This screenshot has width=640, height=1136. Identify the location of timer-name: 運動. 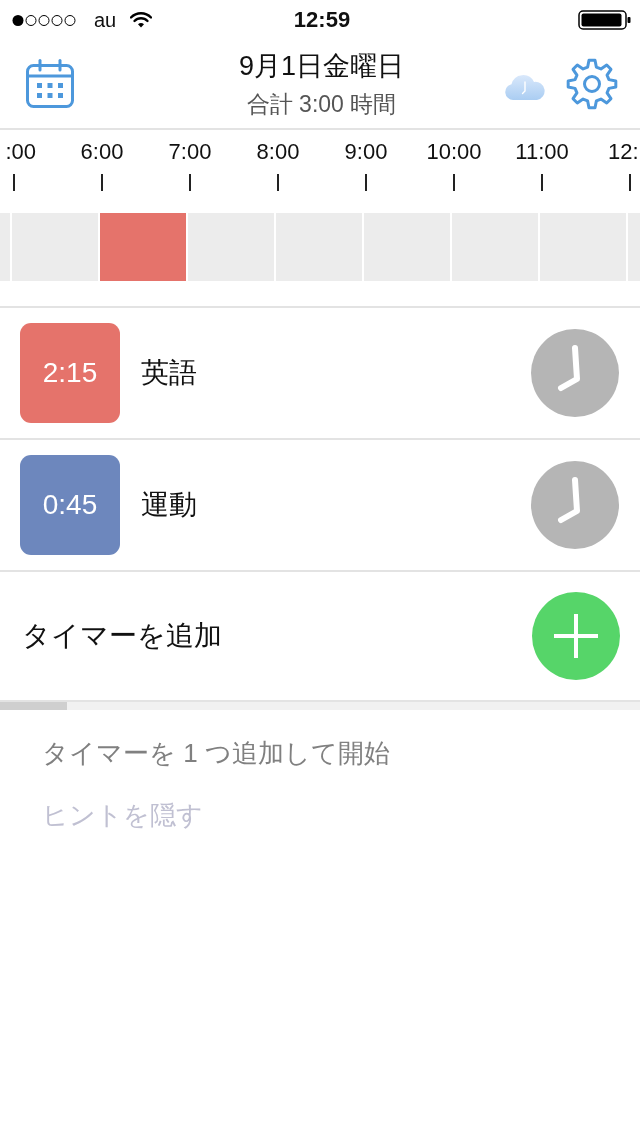
(169, 505).